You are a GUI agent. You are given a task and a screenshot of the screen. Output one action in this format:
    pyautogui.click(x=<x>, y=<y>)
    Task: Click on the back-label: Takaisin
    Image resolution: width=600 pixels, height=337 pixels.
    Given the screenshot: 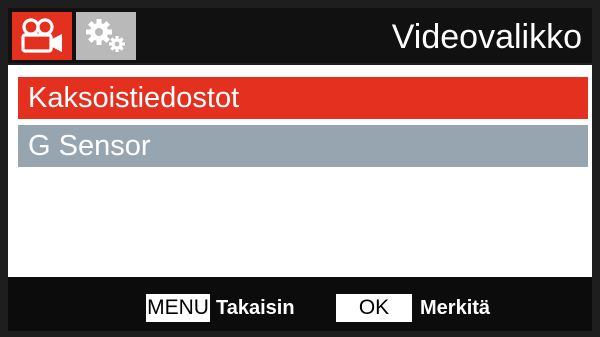 What is the action you would take?
    pyautogui.click(x=255, y=308)
    